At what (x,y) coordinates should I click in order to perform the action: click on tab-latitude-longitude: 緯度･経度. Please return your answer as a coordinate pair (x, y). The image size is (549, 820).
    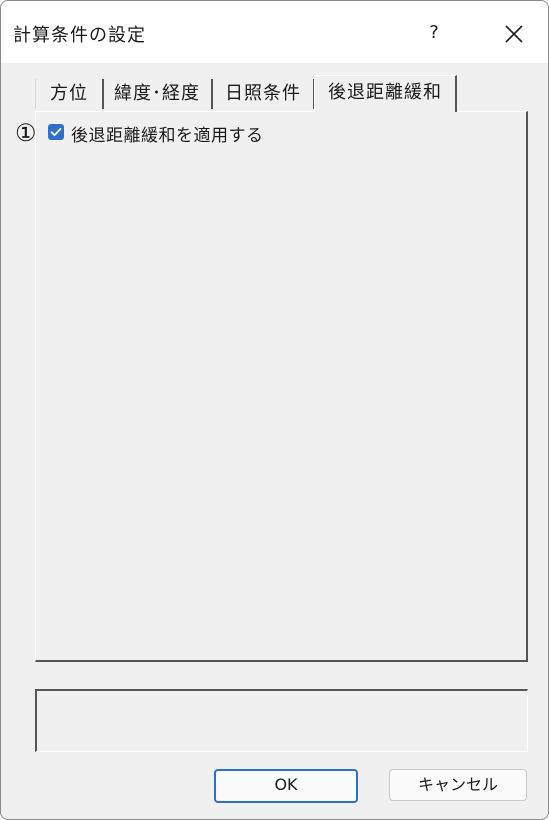
    Looking at the image, I should click on (158, 94).